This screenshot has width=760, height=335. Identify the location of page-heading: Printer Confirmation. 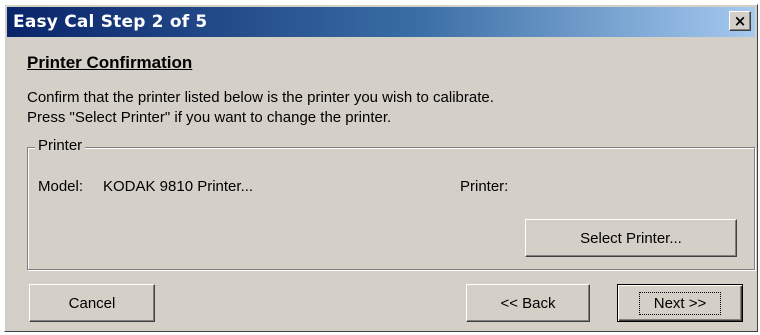
(110, 62).